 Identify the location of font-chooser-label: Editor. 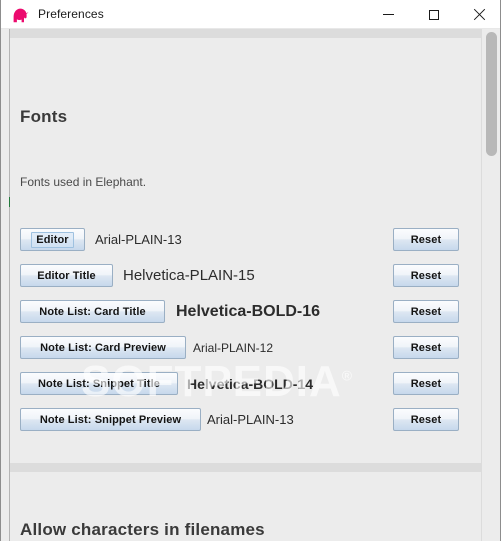
(52, 239).